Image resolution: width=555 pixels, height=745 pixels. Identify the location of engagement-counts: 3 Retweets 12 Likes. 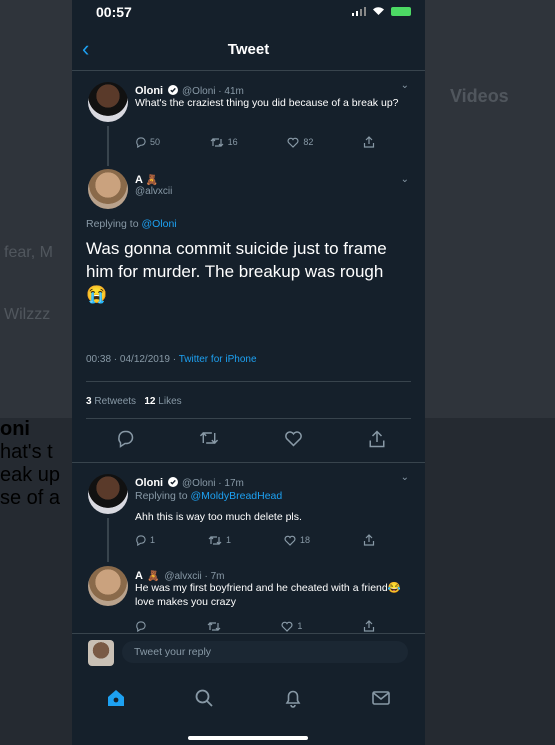
(134, 401).